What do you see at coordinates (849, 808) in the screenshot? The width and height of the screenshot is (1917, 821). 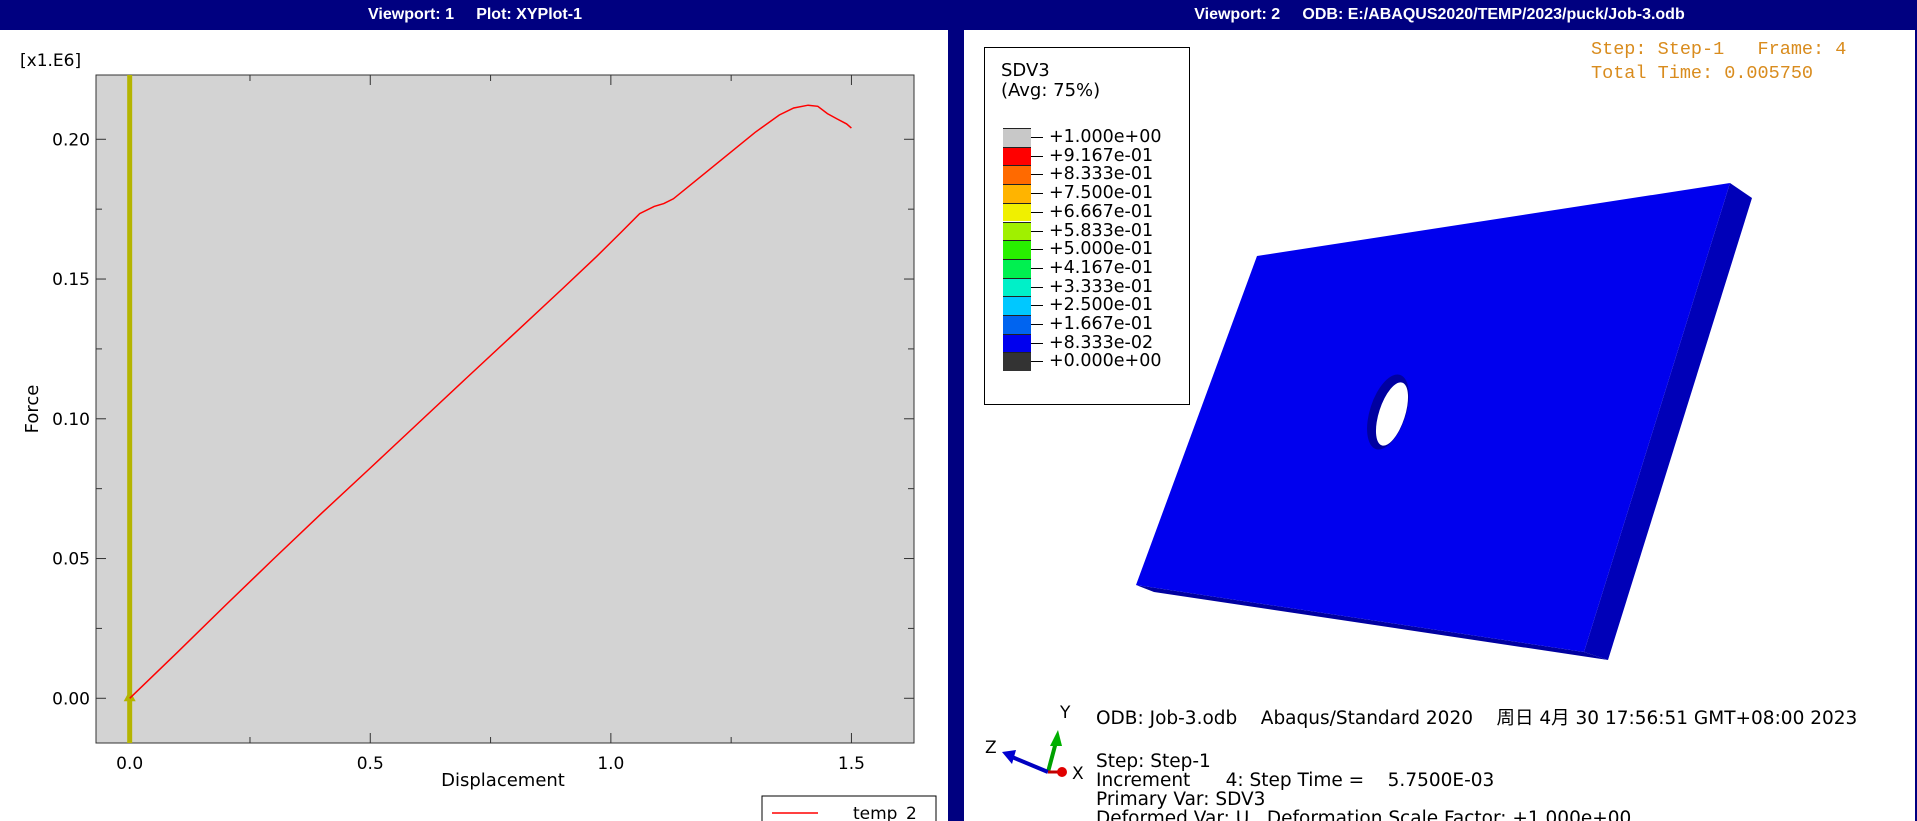 I see `plot-legend: temp_2` at bounding box center [849, 808].